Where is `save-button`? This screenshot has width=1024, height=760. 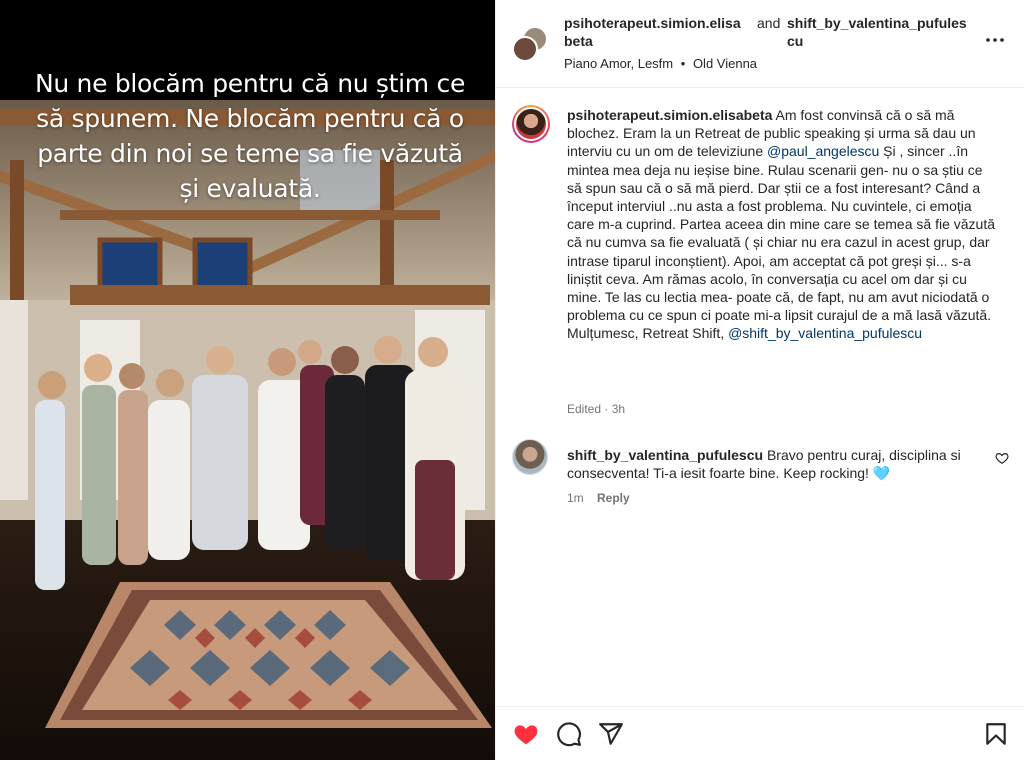 save-button is located at coordinates (996, 734).